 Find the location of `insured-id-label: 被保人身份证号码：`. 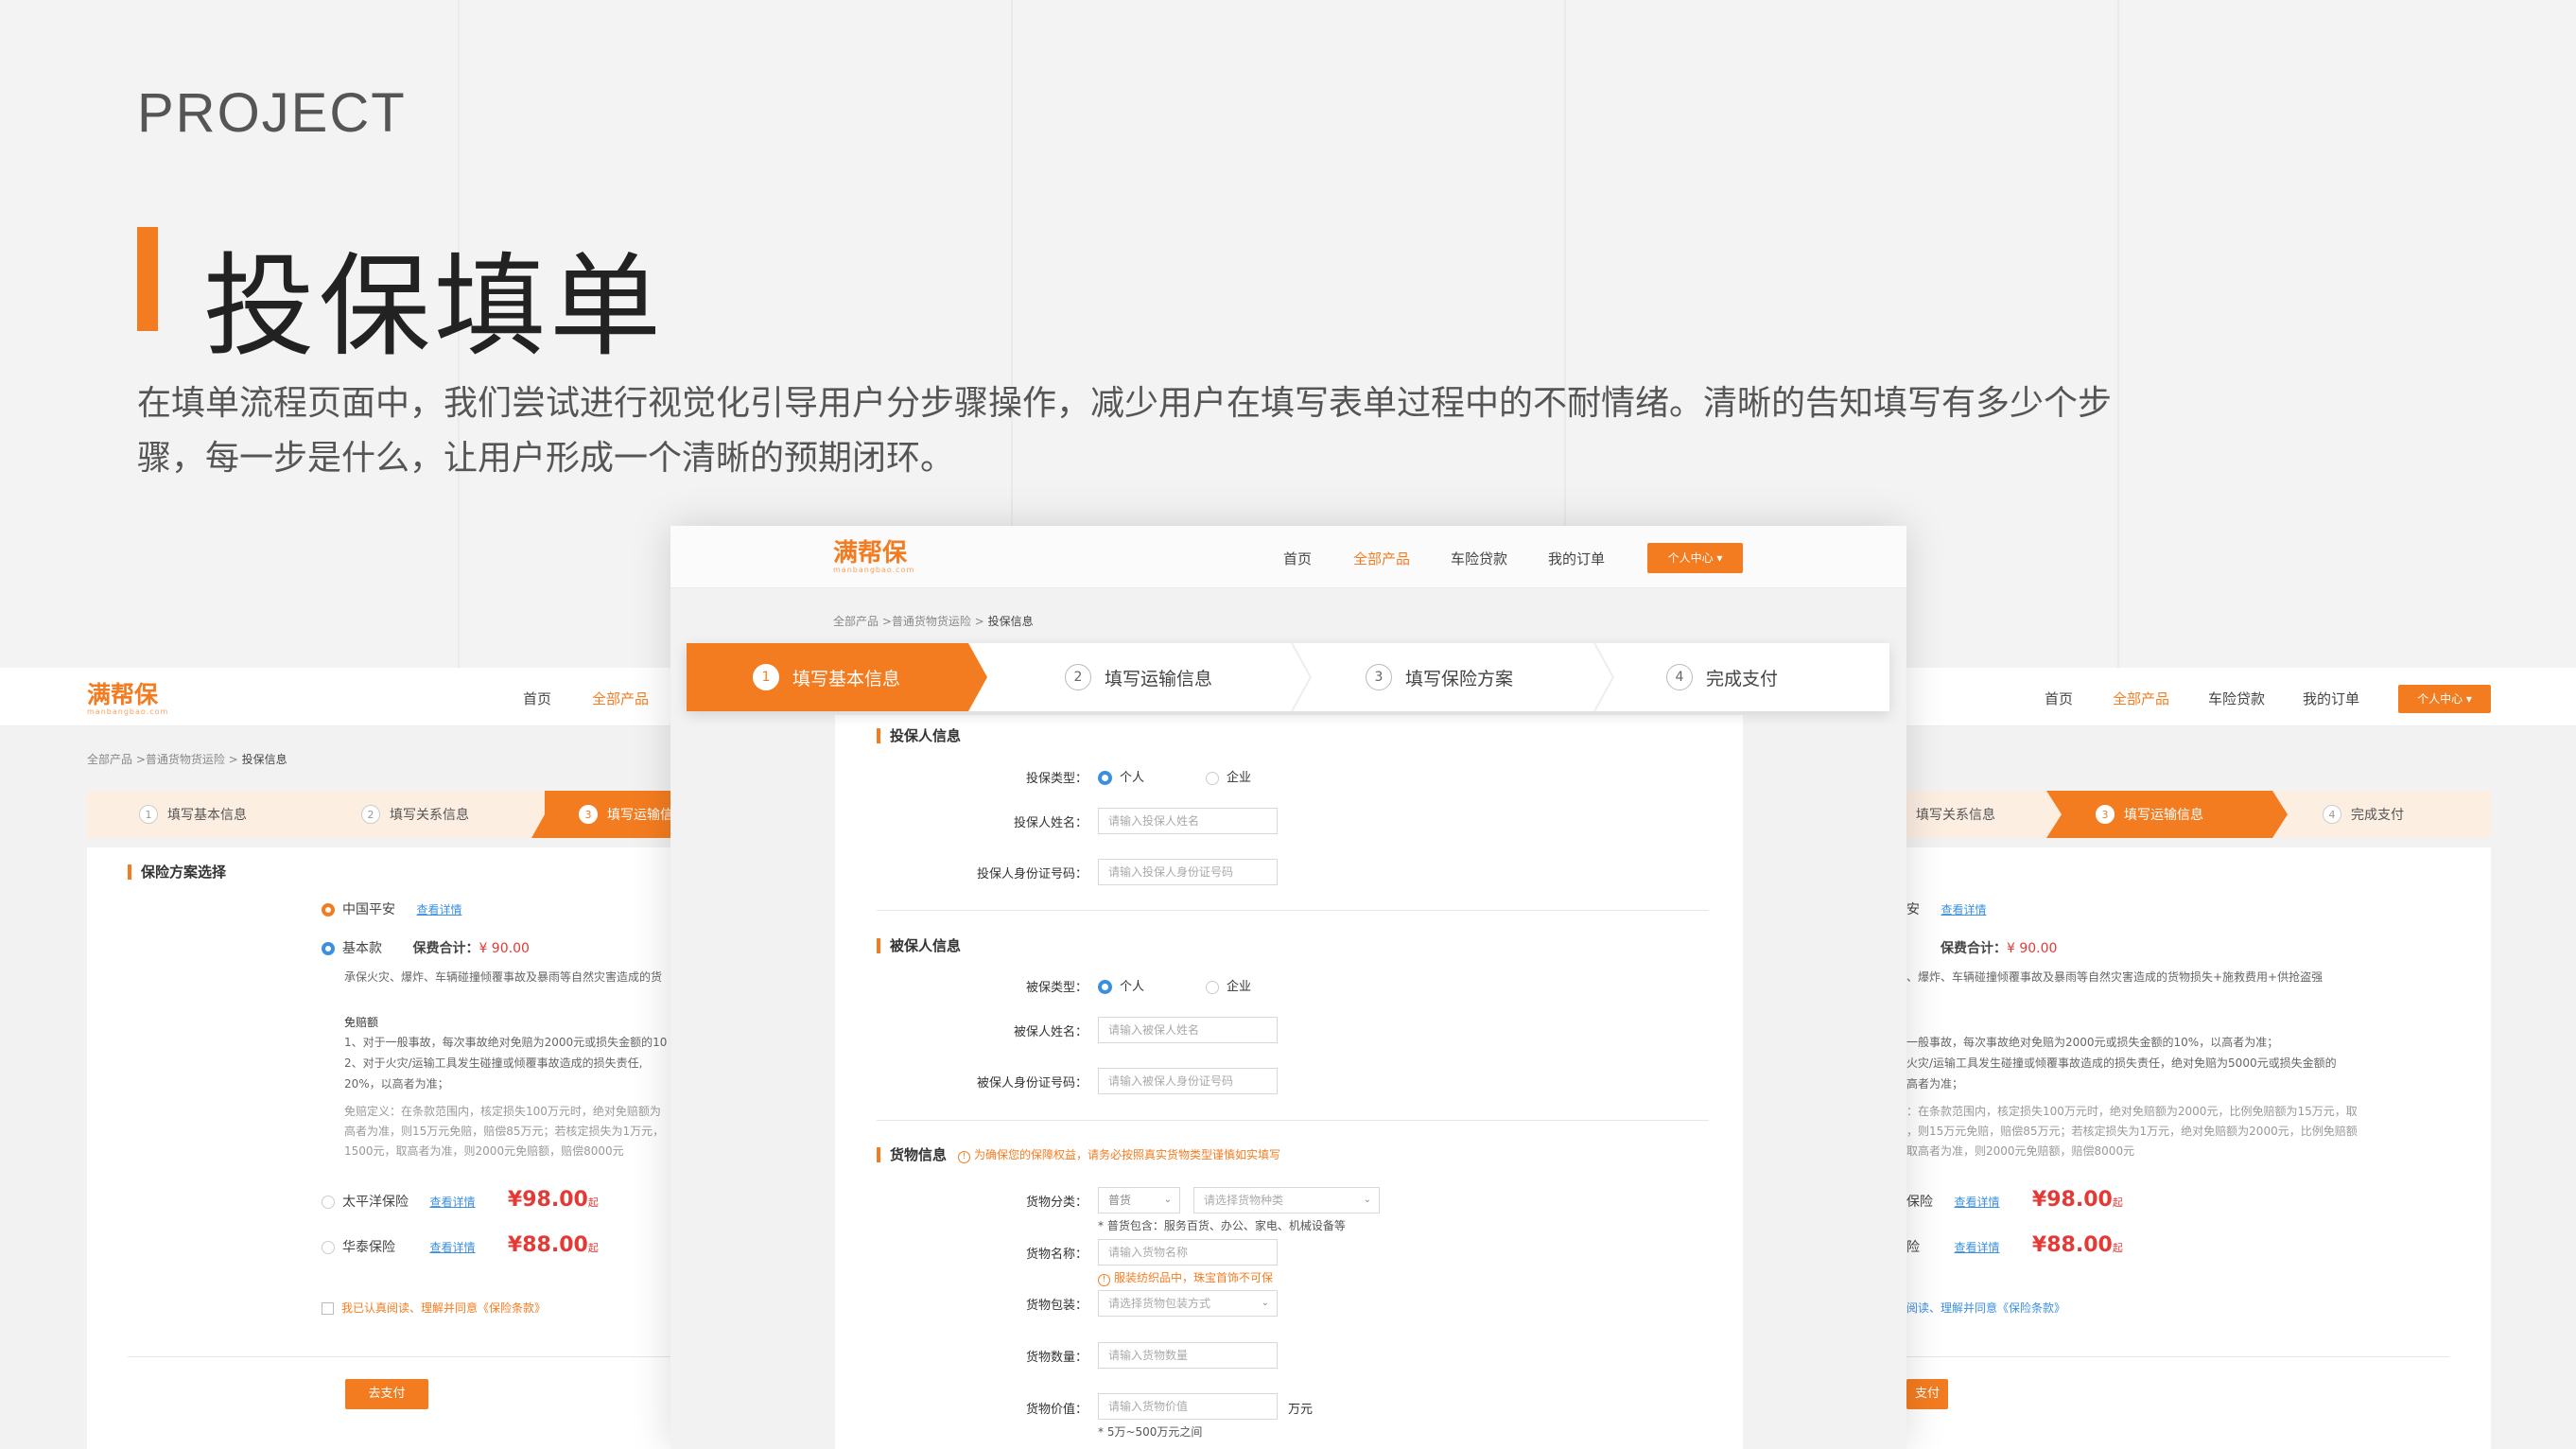

insured-id-label: 被保人身份证号码： is located at coordinates (1032, 1084).